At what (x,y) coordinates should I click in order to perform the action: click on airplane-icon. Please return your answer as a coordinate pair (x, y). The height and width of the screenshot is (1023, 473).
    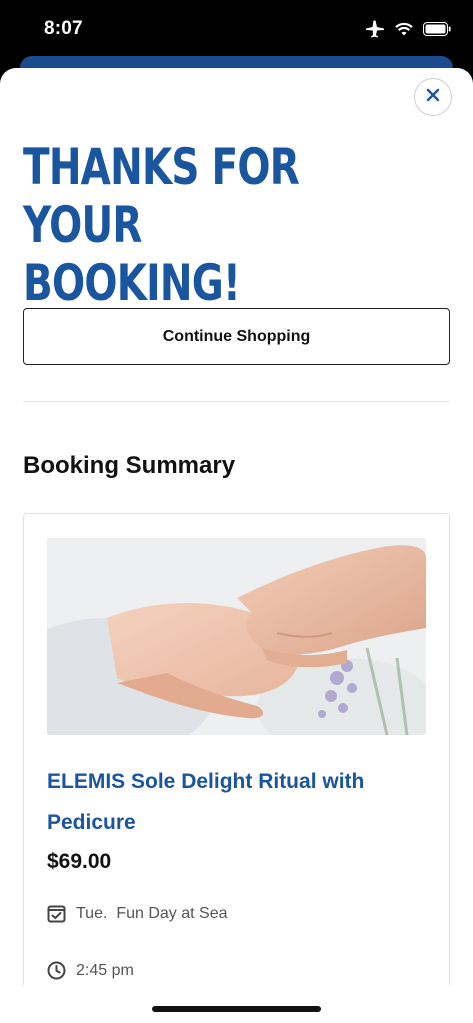
    Looking at the image, I should click on (375, 29).